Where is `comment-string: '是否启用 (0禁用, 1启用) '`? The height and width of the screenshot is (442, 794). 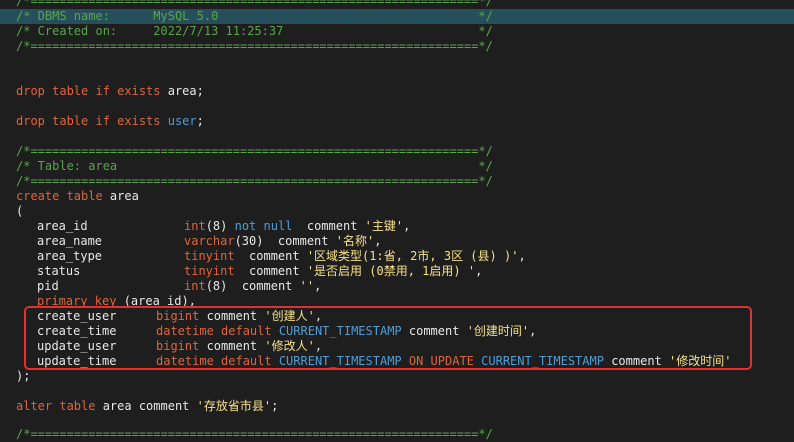
comment-string: '是否启用 (0禁用, 1启用) ' is located at coordinates (391, 271).